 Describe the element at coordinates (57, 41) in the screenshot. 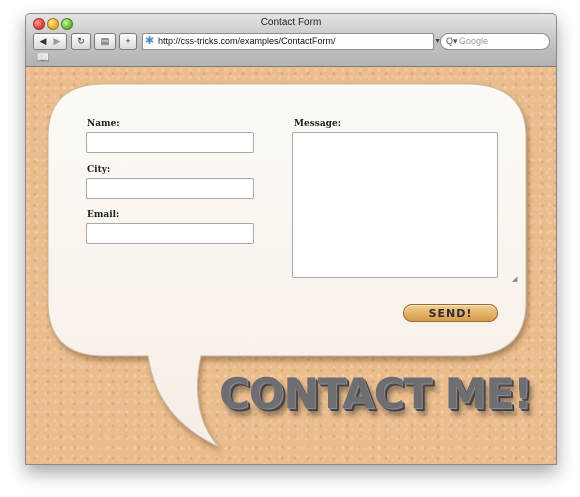

I see `forward-arrow-icon: ▶` at that location.